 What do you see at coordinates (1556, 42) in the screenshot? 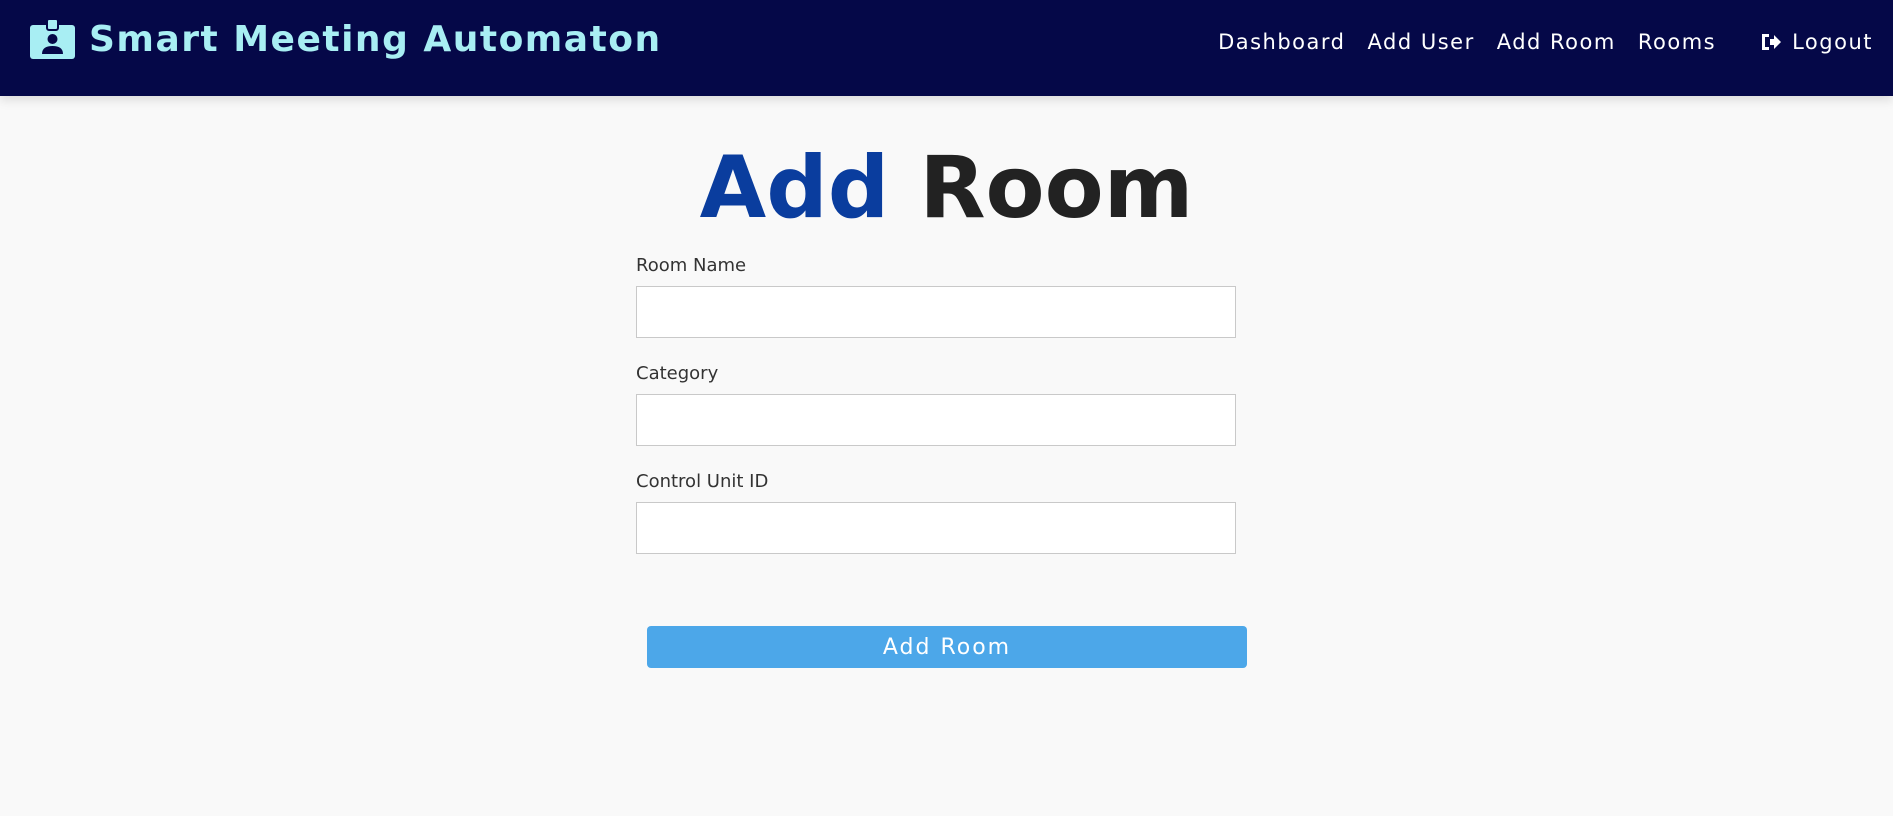
I see `nav-add-room: Add Room` at bounding box center [1556, 42].